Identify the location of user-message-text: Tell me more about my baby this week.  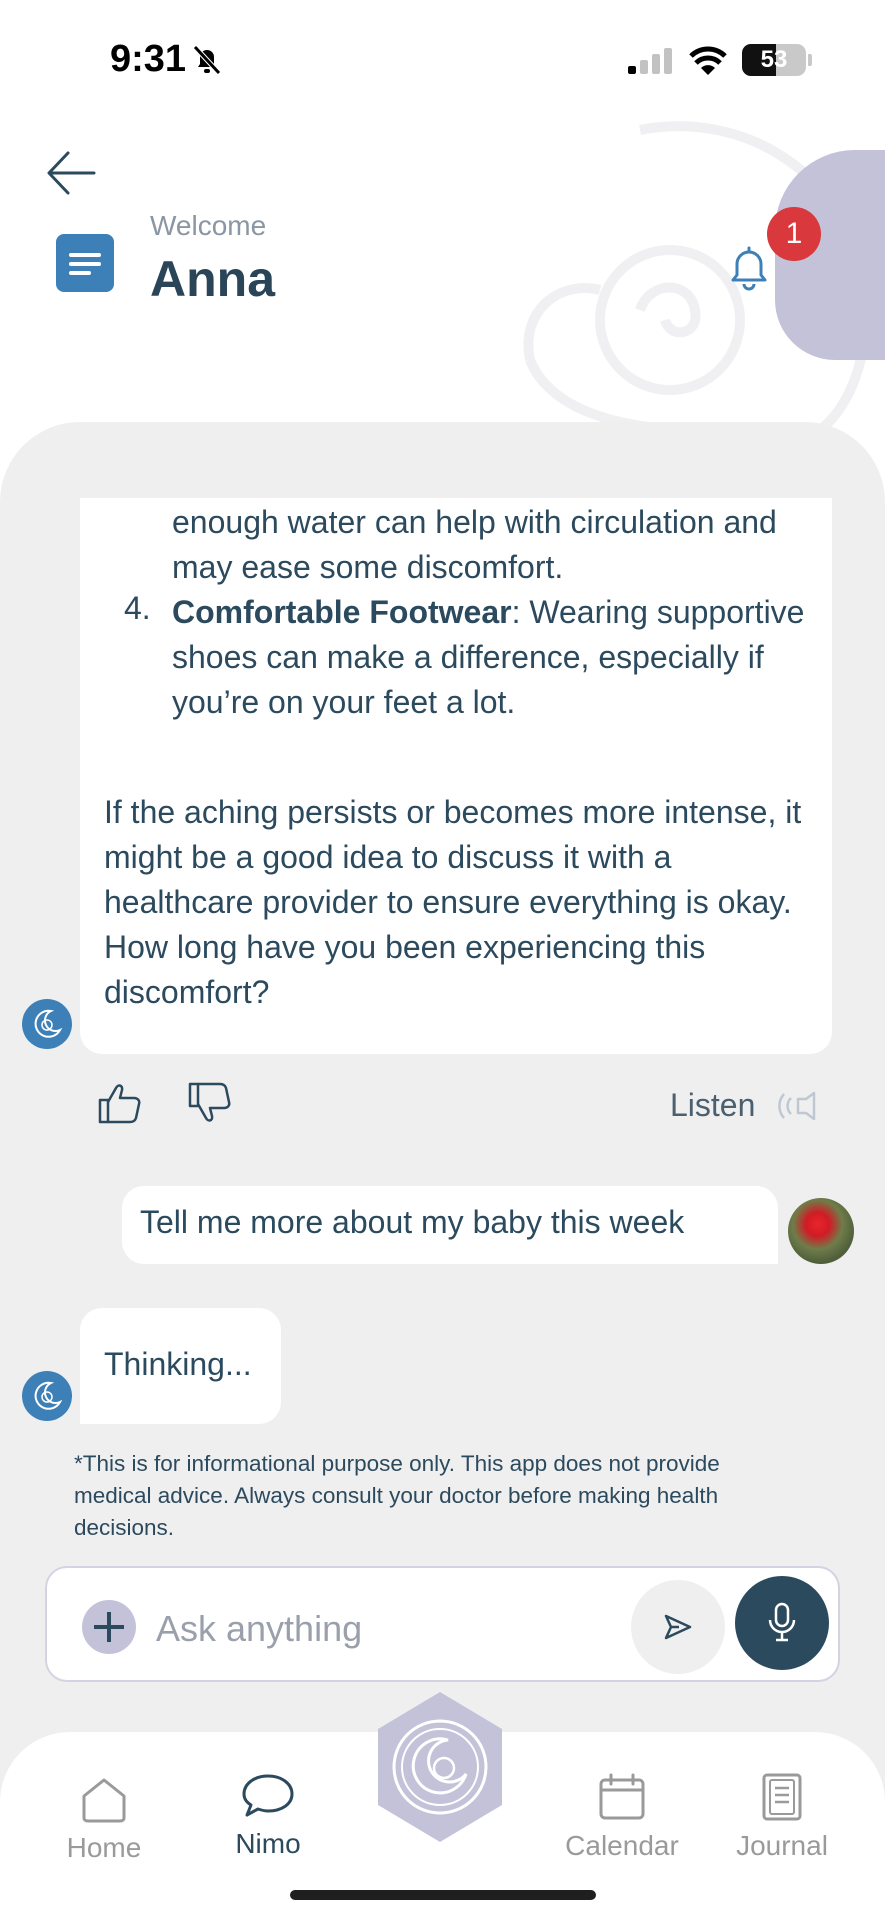
(412, 1222).